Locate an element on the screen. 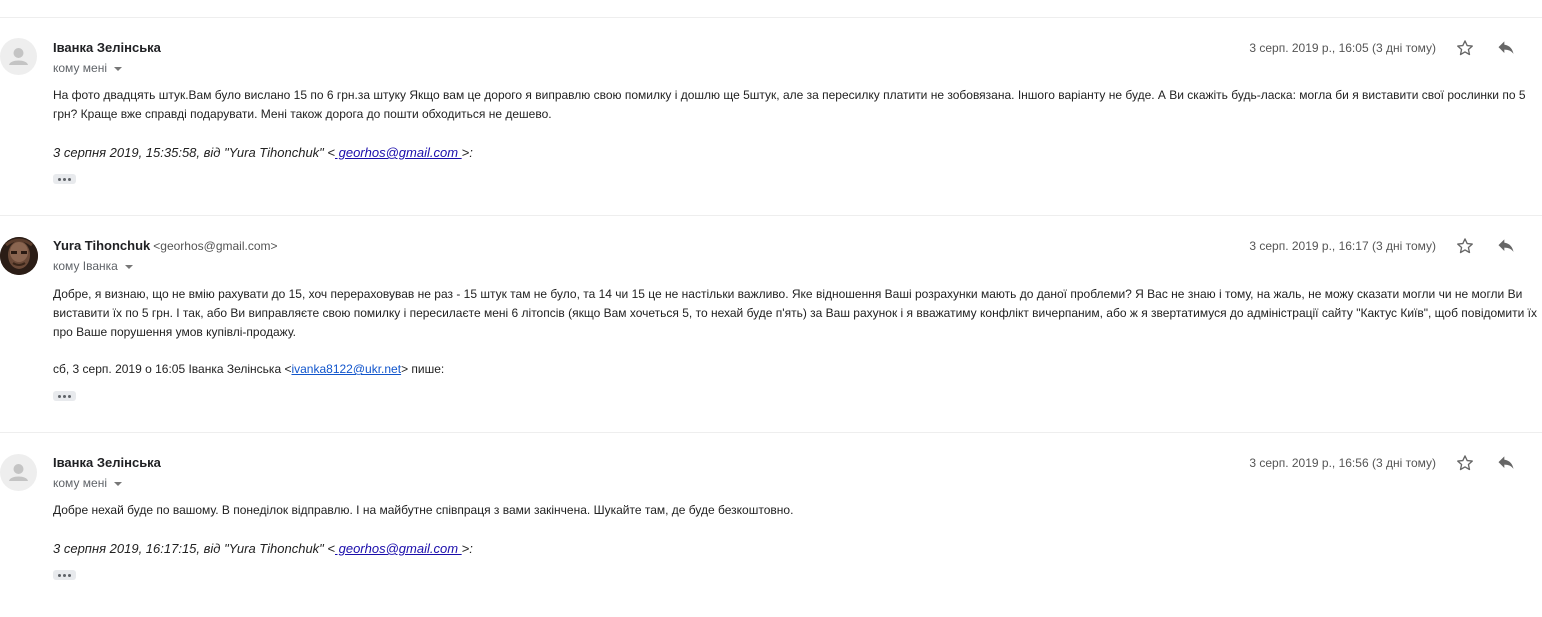 The width and height of the screenshot is (1542, 617). sender: Yura Tihonchuk <georhos@gmail.com> is located at coordinates (165, 245).